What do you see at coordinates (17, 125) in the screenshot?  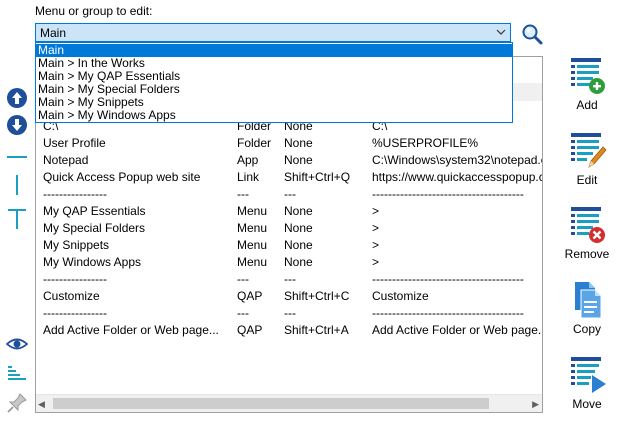 I see `arrow-down-icon` at bounding box center [17, 125].